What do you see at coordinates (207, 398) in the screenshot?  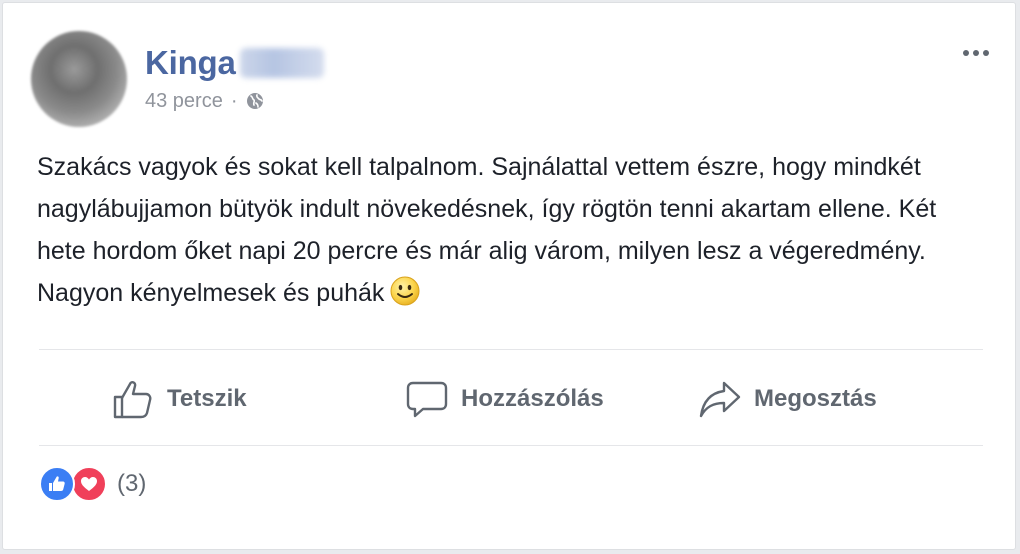 I see `like-label: Tetszik` at bounding box center [207, 398].